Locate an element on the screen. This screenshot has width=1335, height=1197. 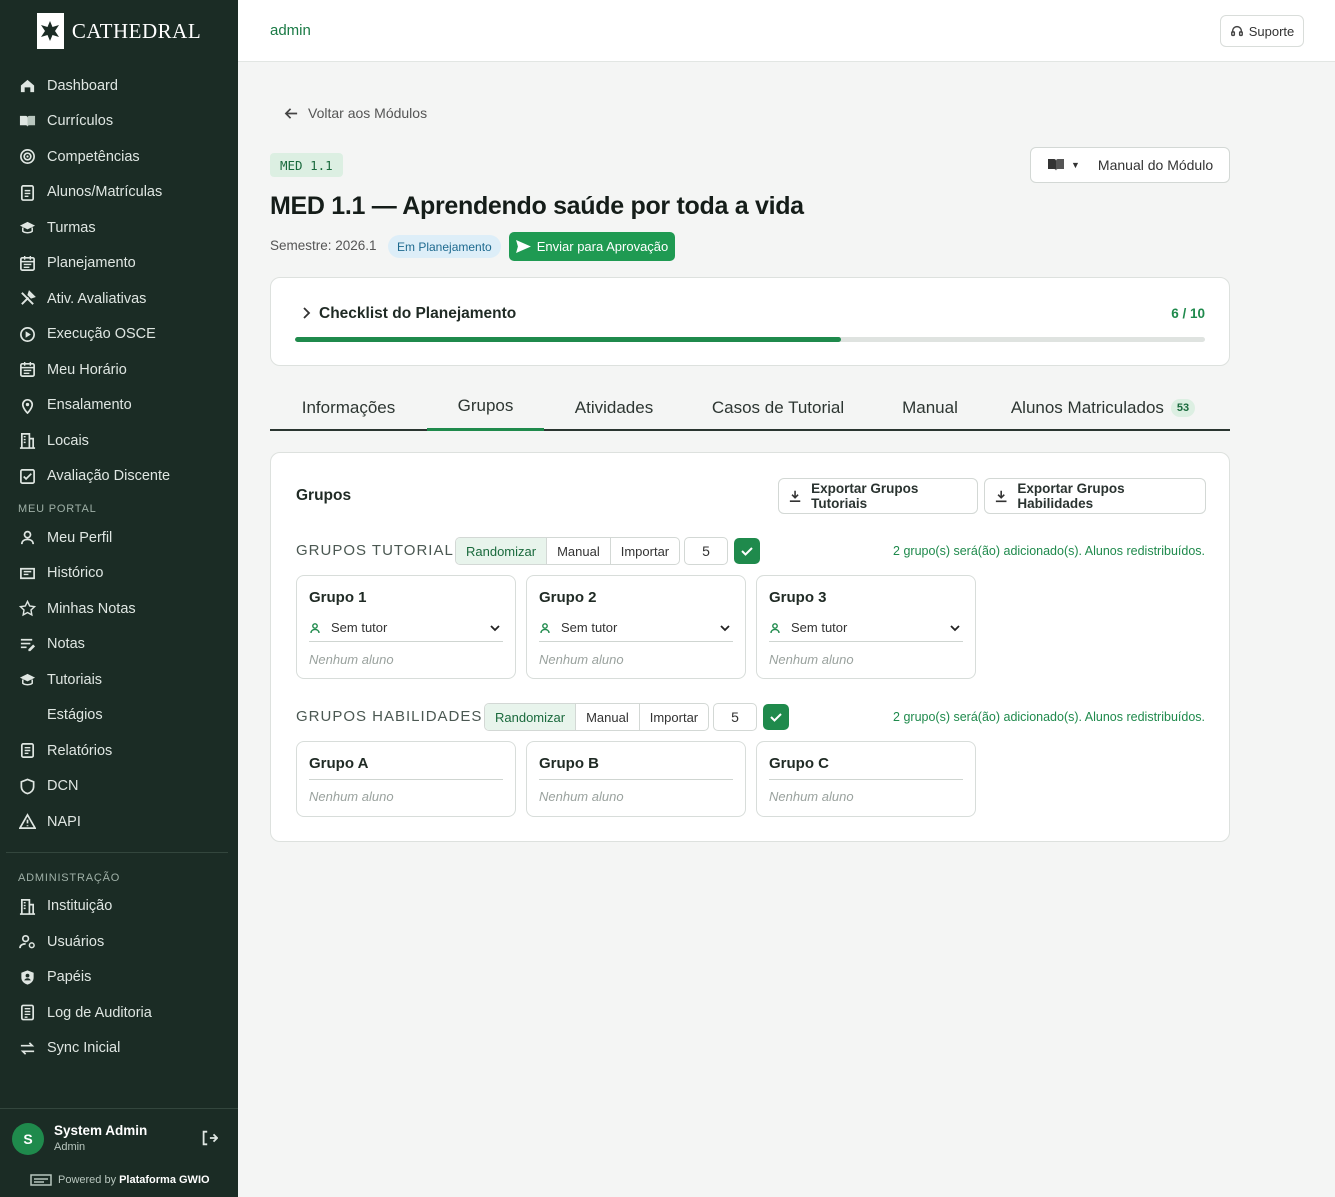
avatar: S is located at coordinates (28, 1139).